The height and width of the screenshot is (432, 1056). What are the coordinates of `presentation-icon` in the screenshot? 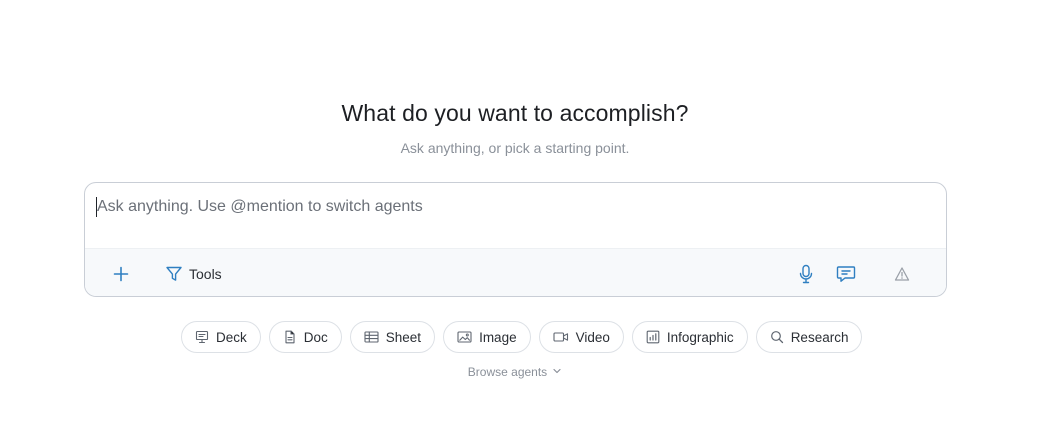 It's located at (202, 337).